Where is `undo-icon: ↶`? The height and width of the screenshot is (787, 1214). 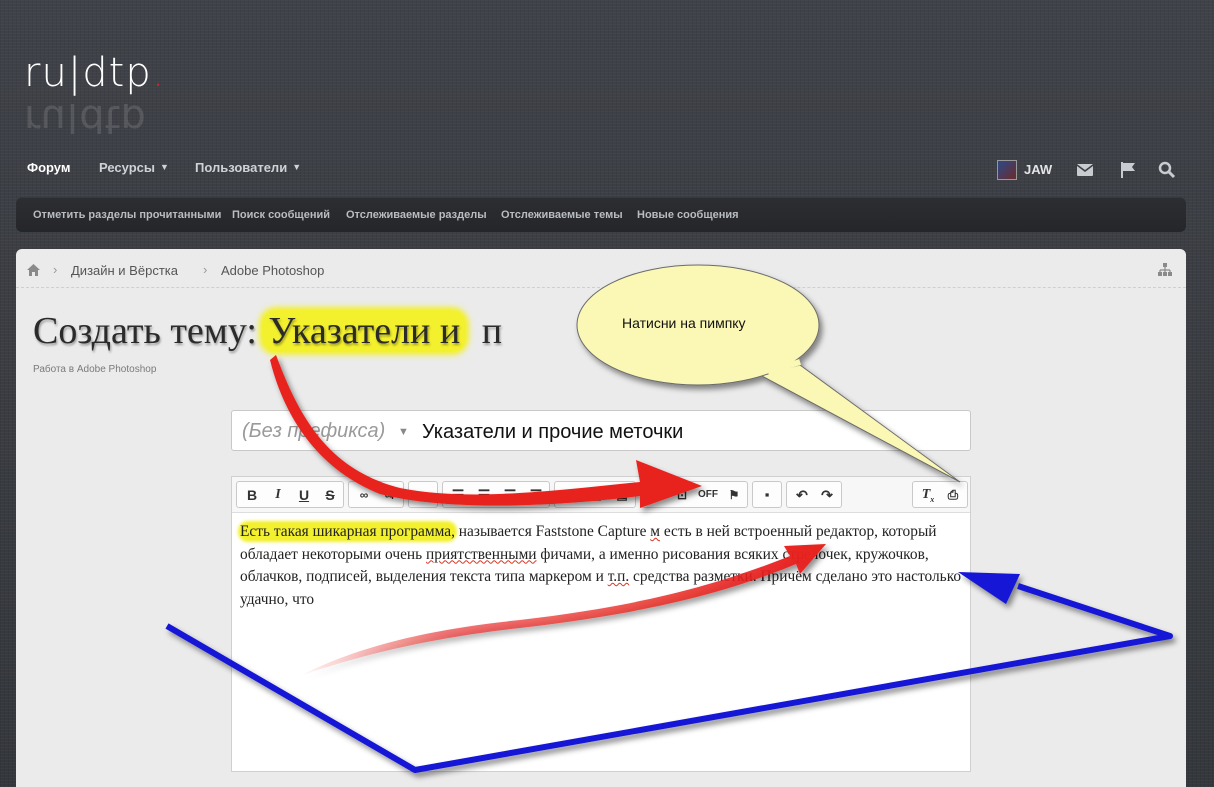 undo-icon: ↶ is located at coordinates (802, 495).